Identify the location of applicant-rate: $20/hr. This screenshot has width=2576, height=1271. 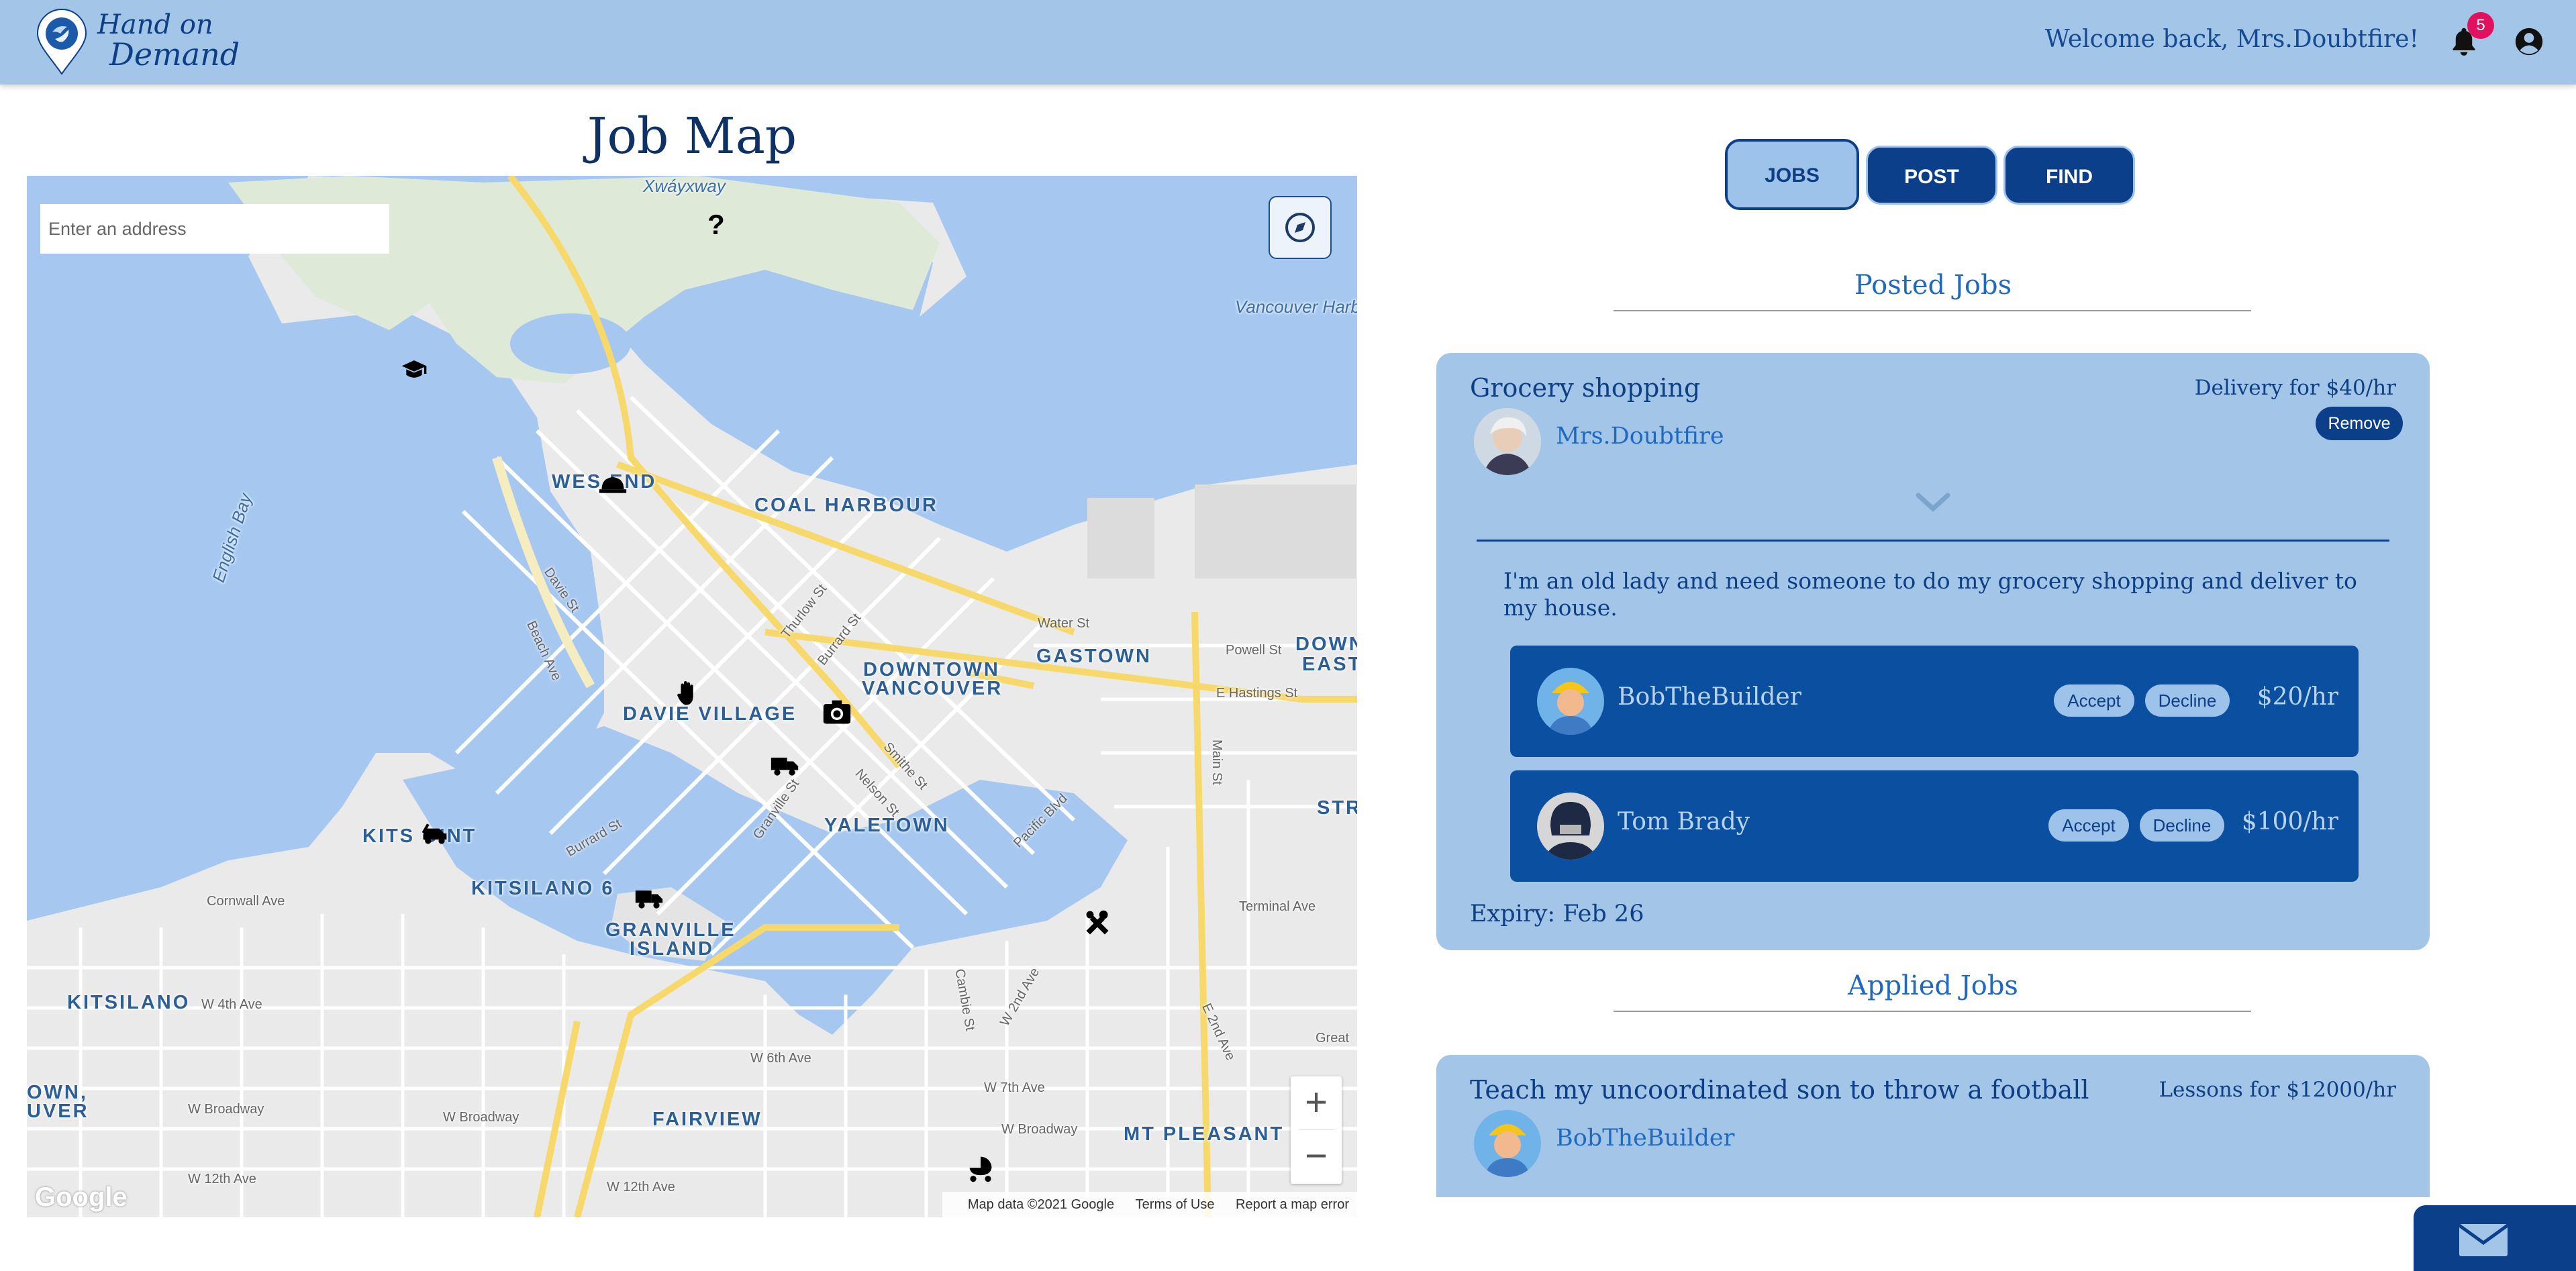
(2297, 697).